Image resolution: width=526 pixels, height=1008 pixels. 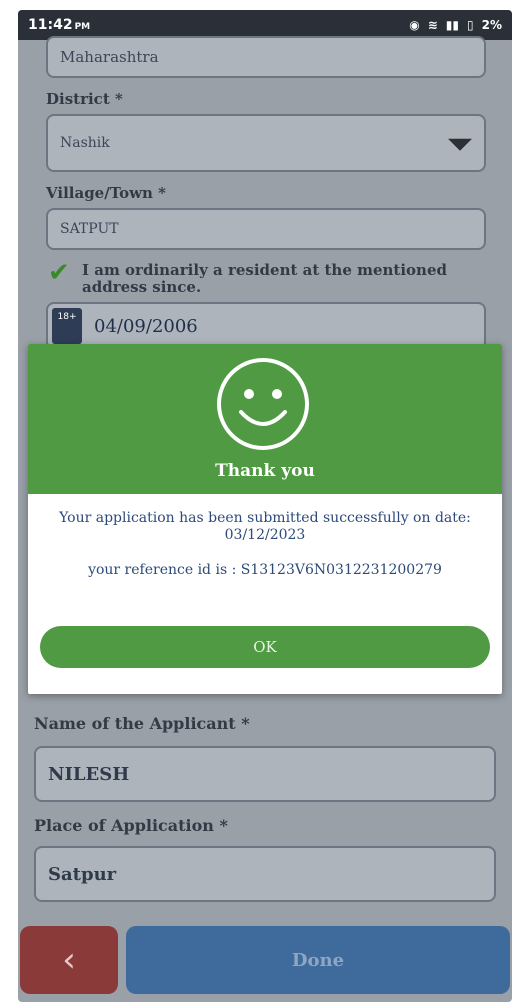 I want to click on status-time: 11:42 PM, so click(x=59, y=25).